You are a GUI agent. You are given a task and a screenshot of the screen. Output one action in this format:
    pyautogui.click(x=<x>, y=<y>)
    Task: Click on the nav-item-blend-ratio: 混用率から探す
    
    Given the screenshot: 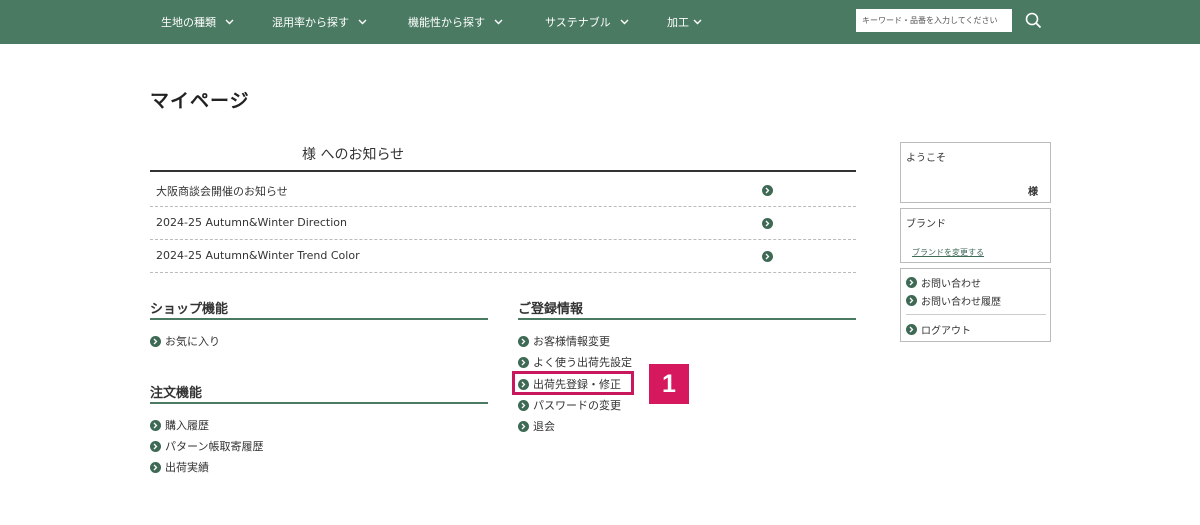 What is the action you would take?
    pyautogui.click(x=319, y=22)
    